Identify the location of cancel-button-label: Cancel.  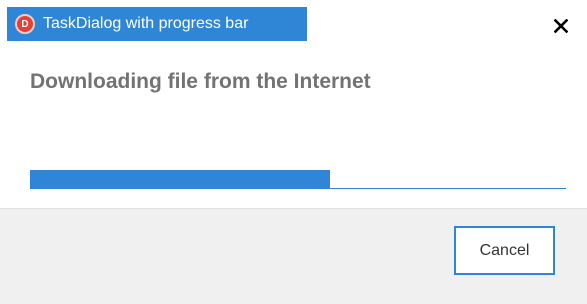
(504, 250).